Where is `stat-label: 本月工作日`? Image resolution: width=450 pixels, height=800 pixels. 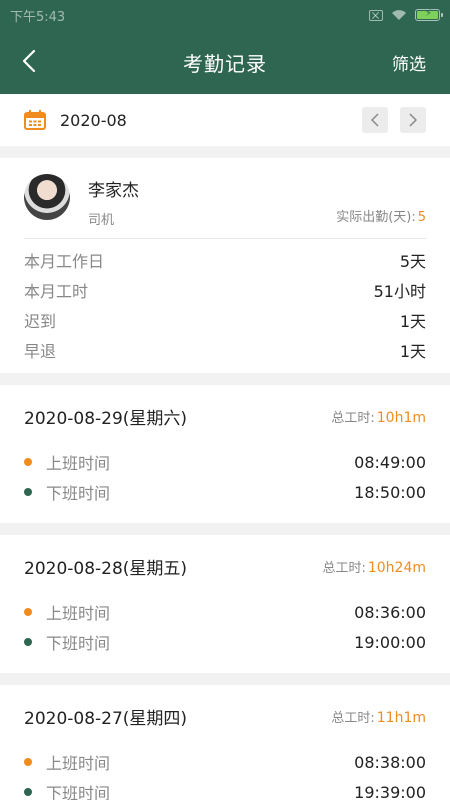 stat-label: 本月工作日 is located at coordinates (64, 261).